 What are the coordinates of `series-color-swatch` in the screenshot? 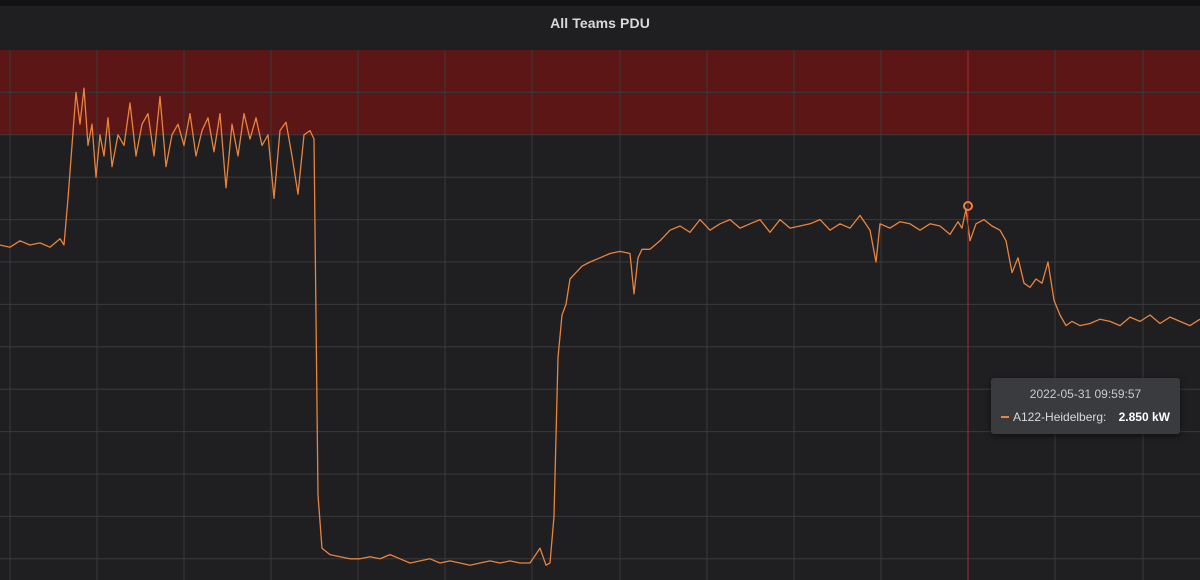 It's located at (1005, 417).